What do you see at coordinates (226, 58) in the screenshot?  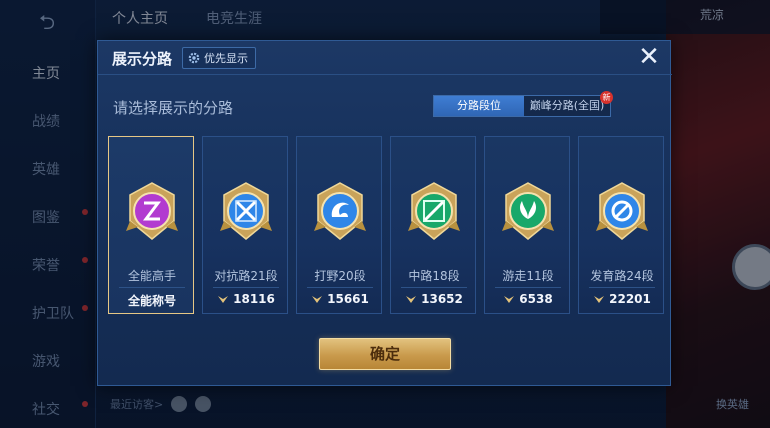 I see `priority-display-label: 优先显示` at bounding box center [226, 58].